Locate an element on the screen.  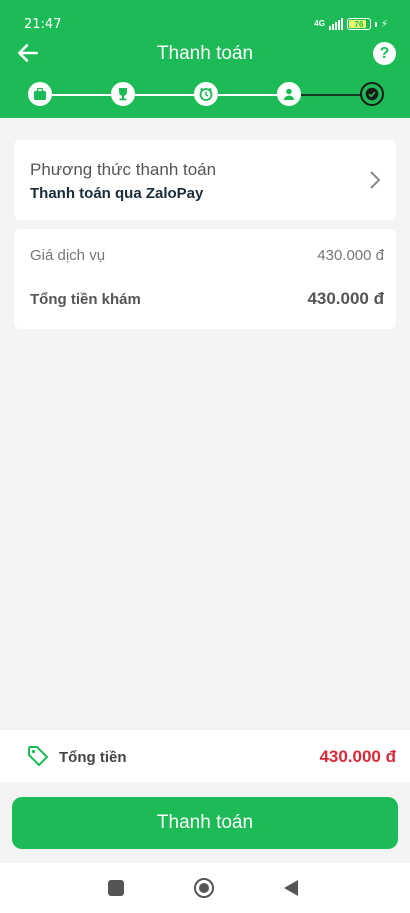
network-type: 4G is located at coordinates (319, 23).